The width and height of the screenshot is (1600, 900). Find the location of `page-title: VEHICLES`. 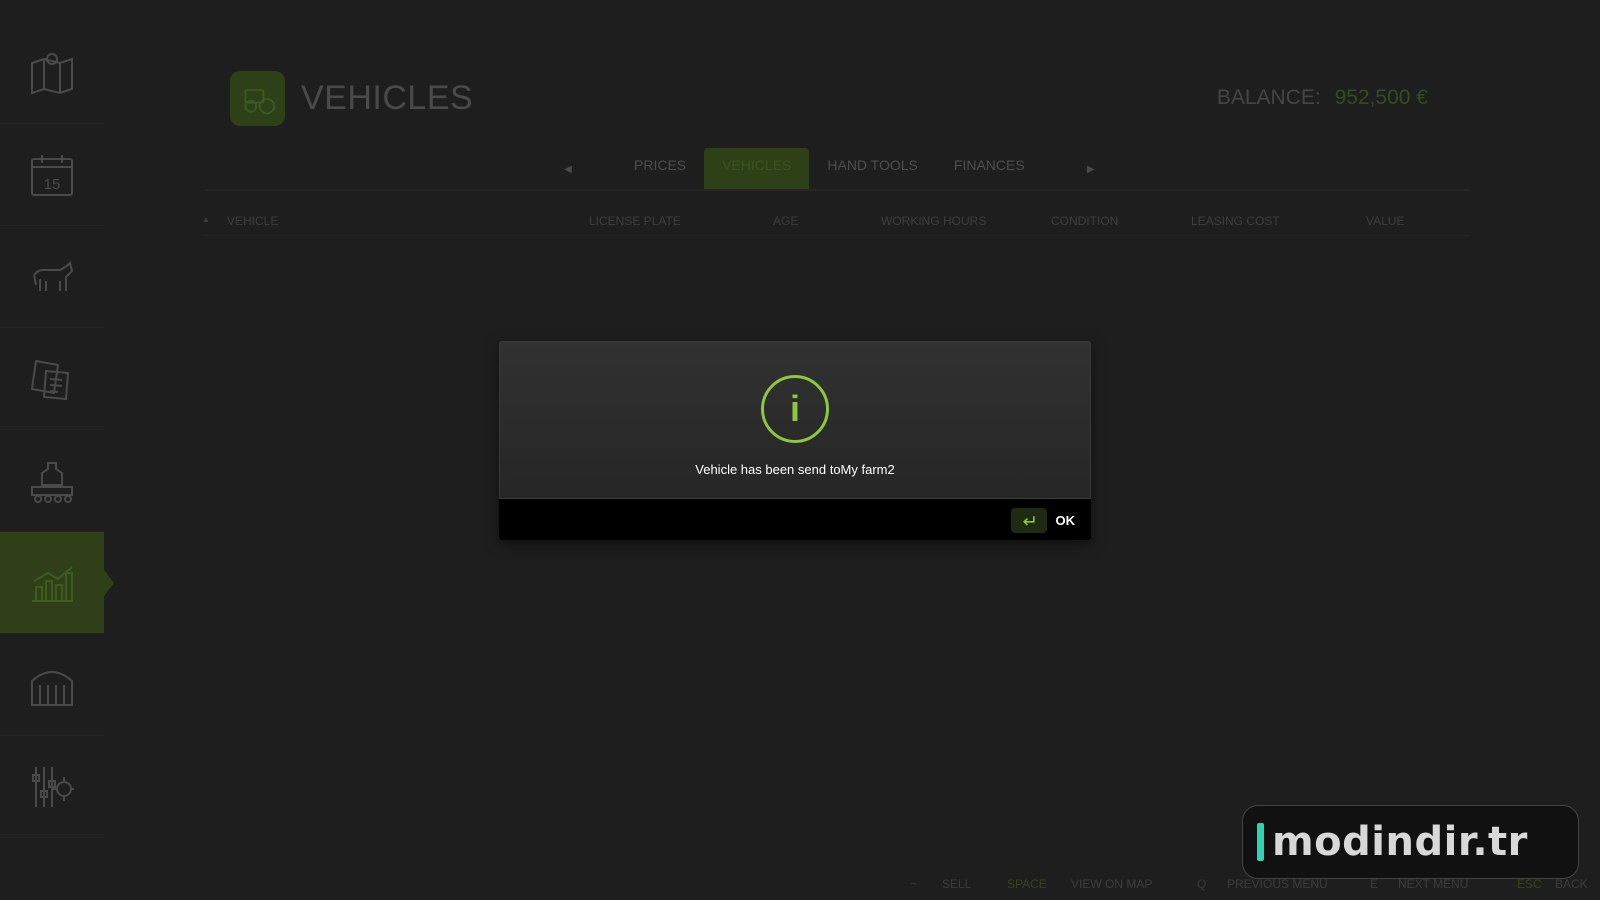

page-title: VEHICLES is located at coordinates (387, 98).